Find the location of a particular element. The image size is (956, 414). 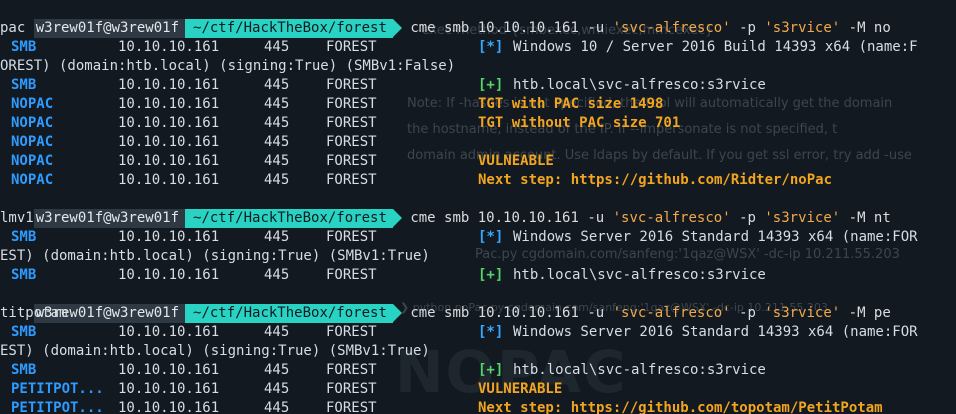

output-message: VULNERABLE is located at coordinates (520, 389).